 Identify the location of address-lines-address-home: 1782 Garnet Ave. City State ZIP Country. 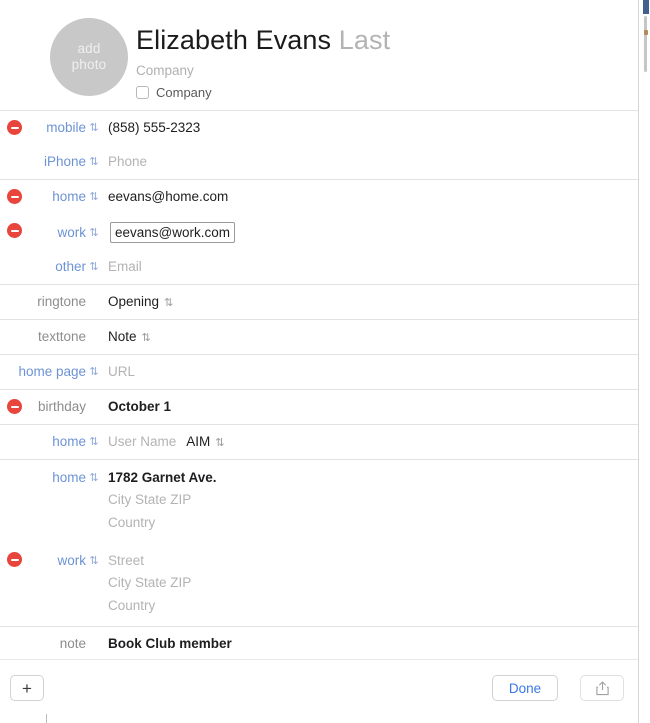
(370, 501).